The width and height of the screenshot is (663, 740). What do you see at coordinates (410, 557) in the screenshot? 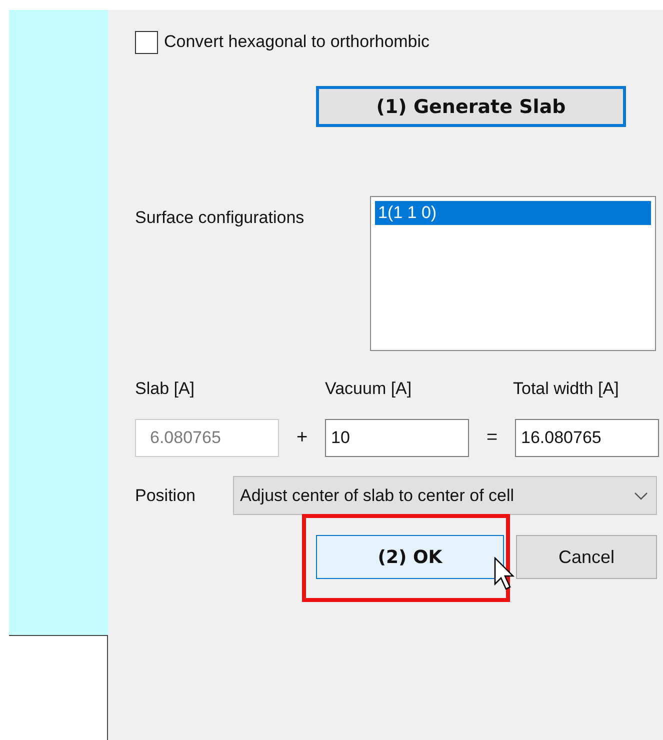
I see `ok-button: (2) OK` at bounding box center [410, 557].